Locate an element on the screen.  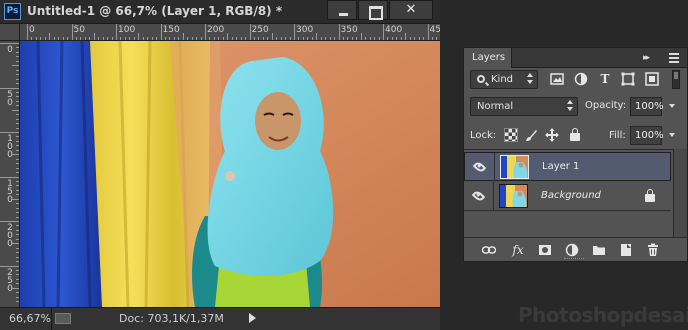
search-icon is located at coordinates (481, 79).